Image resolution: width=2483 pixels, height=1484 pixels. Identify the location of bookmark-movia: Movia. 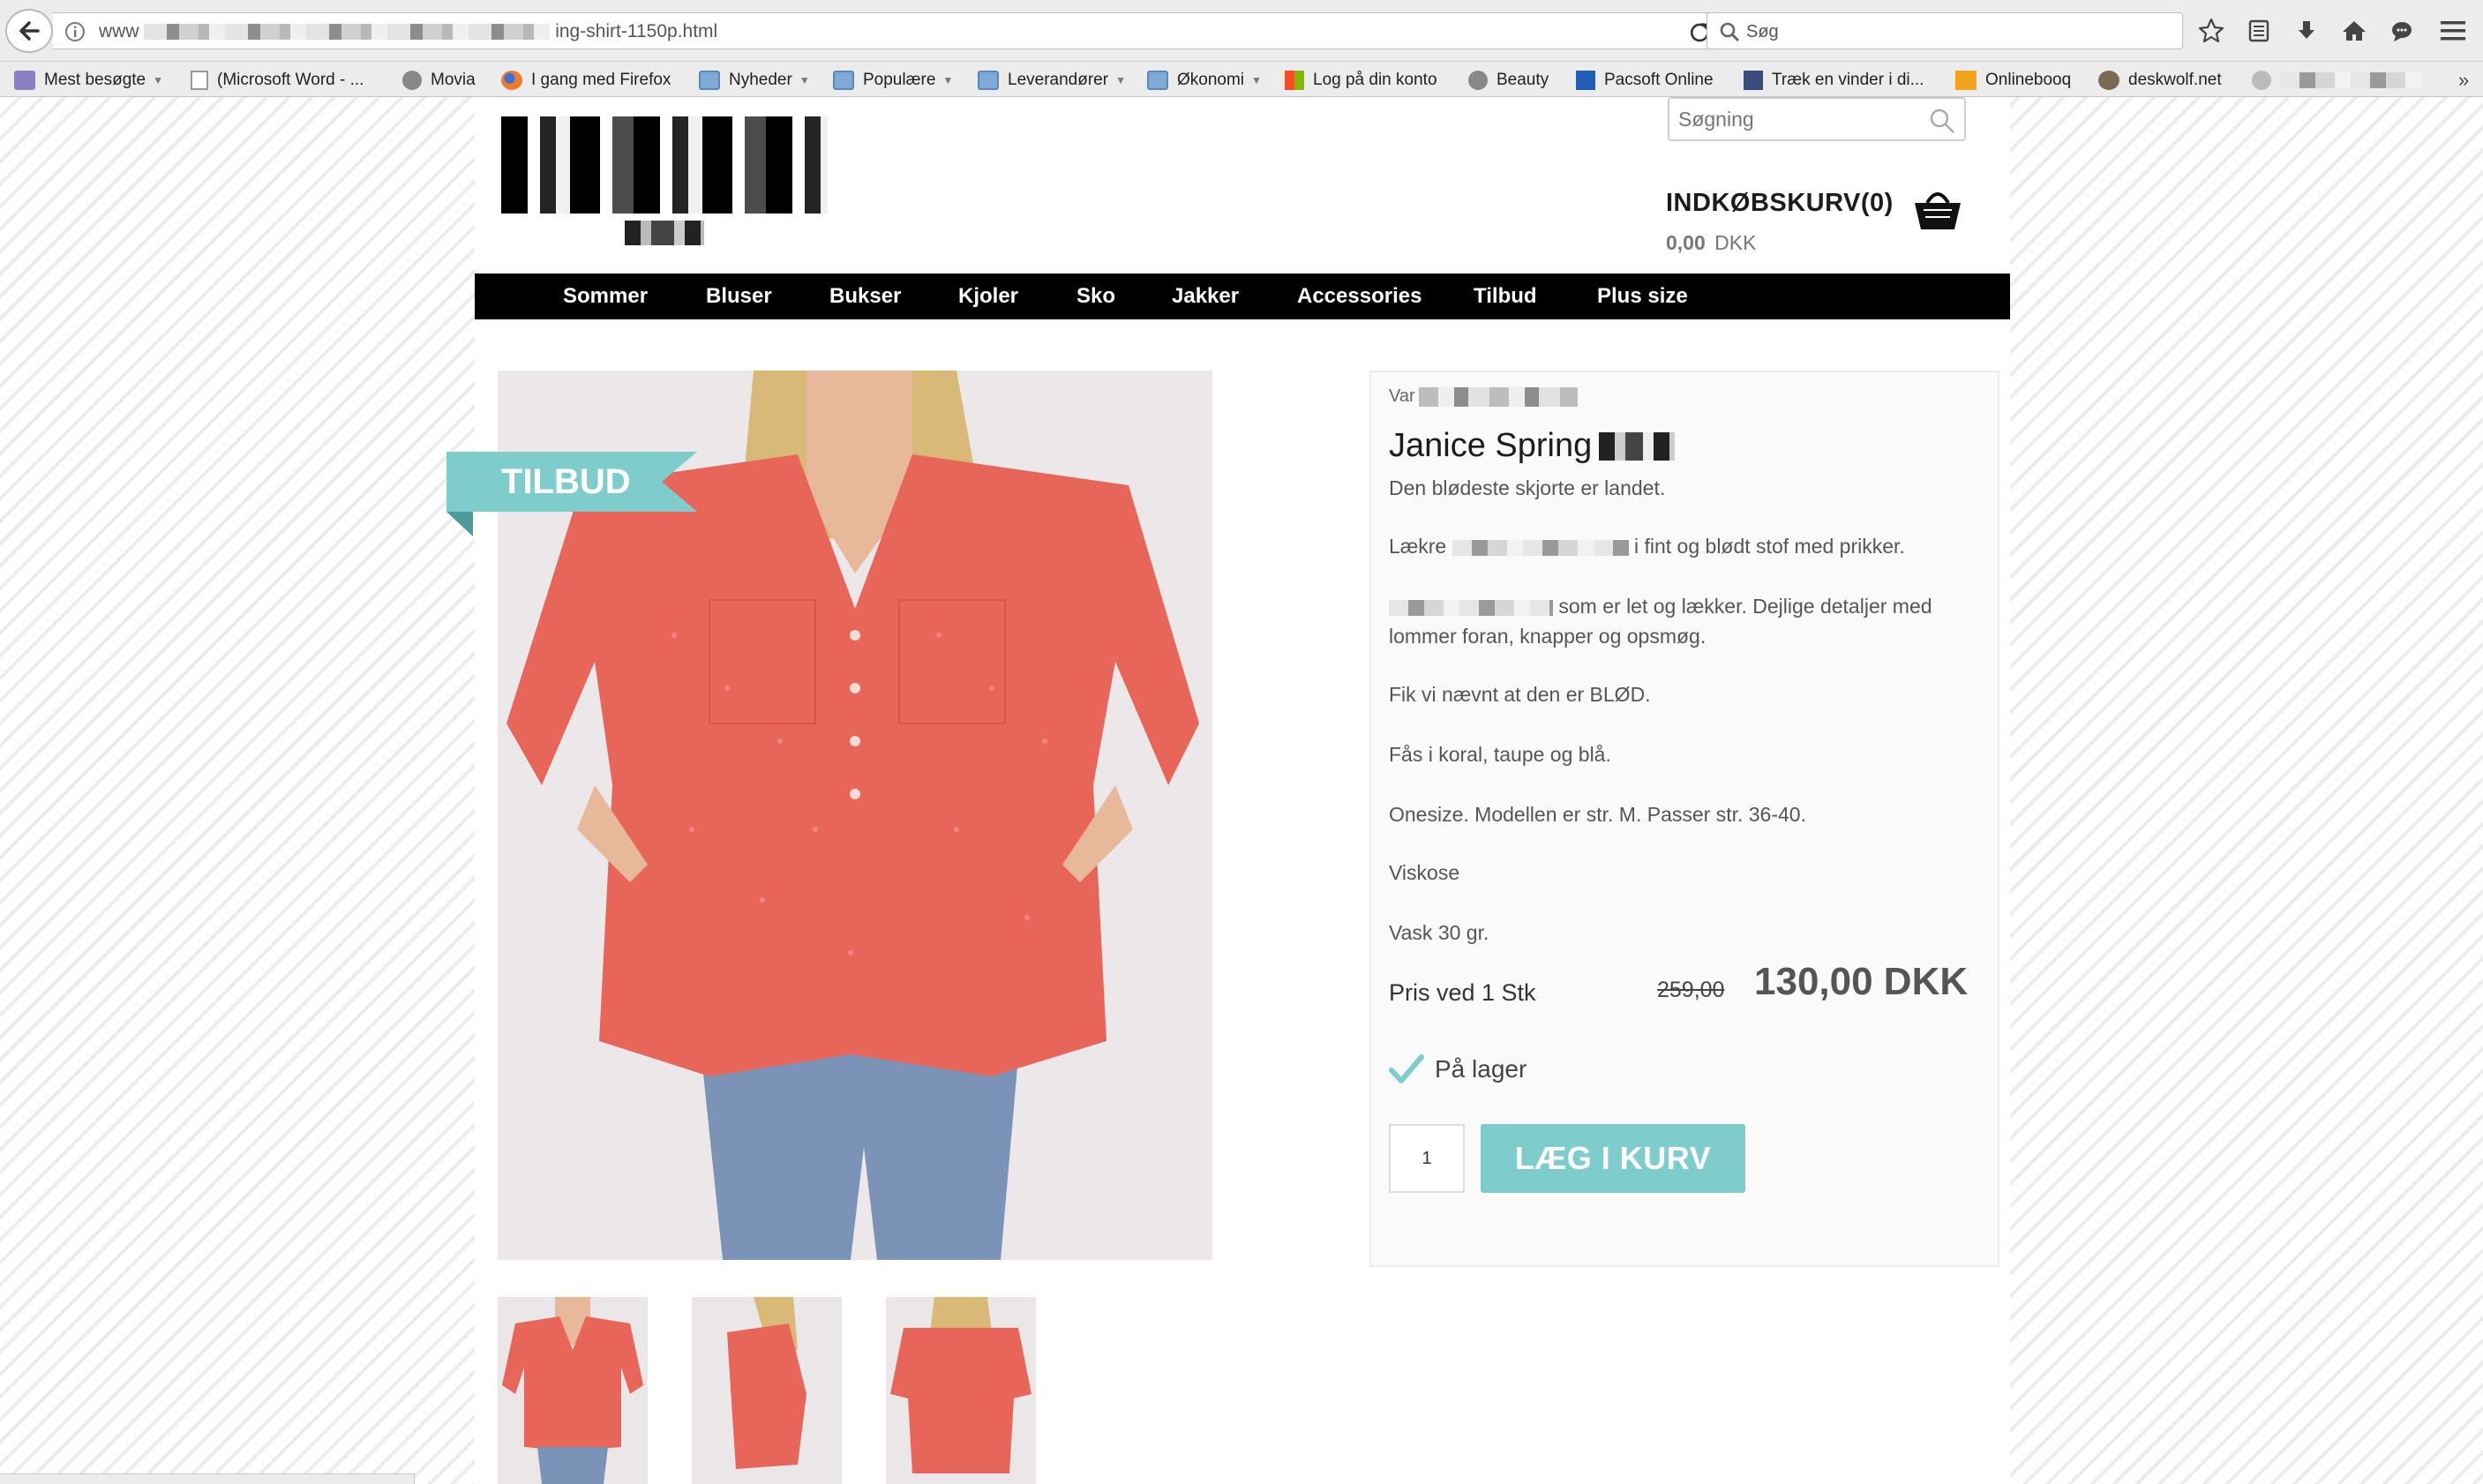
(439, 80).